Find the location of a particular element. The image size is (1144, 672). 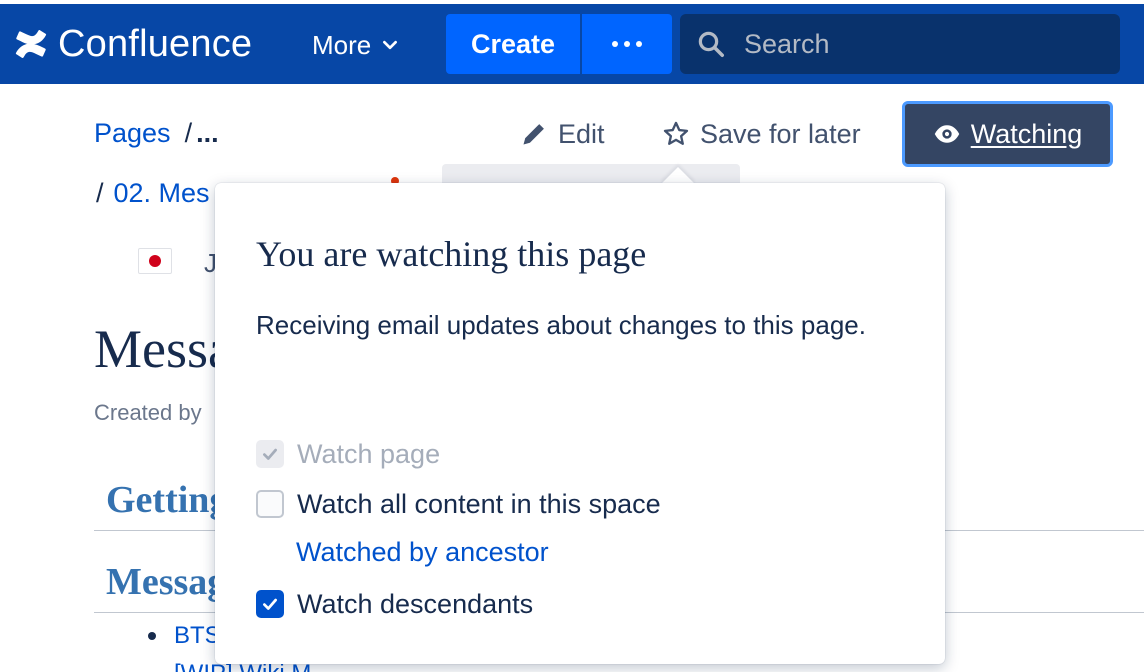

search-box is located at coordinates (900, 44).